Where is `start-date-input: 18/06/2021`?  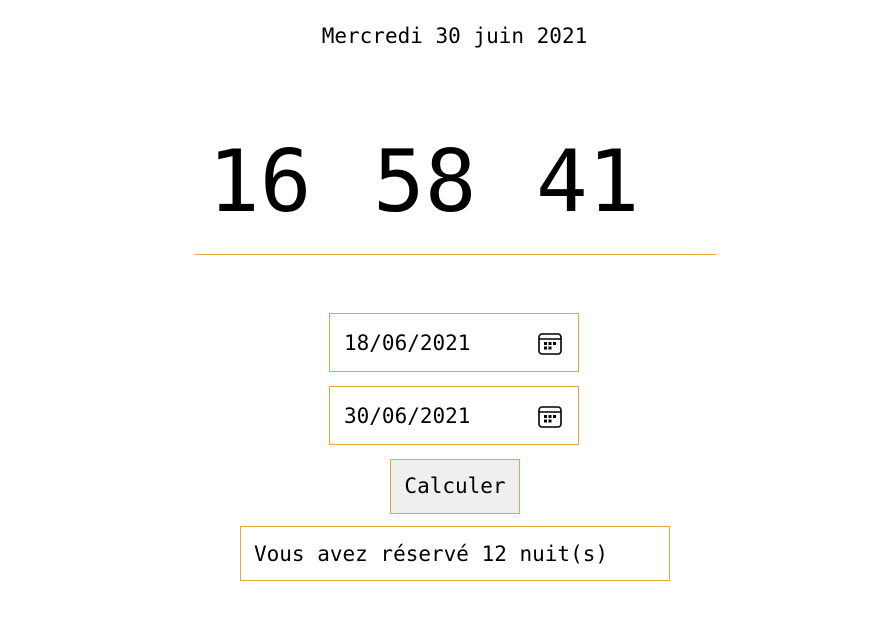 start-date-input: 18/06/2021 is located at coordinates (454, 342).